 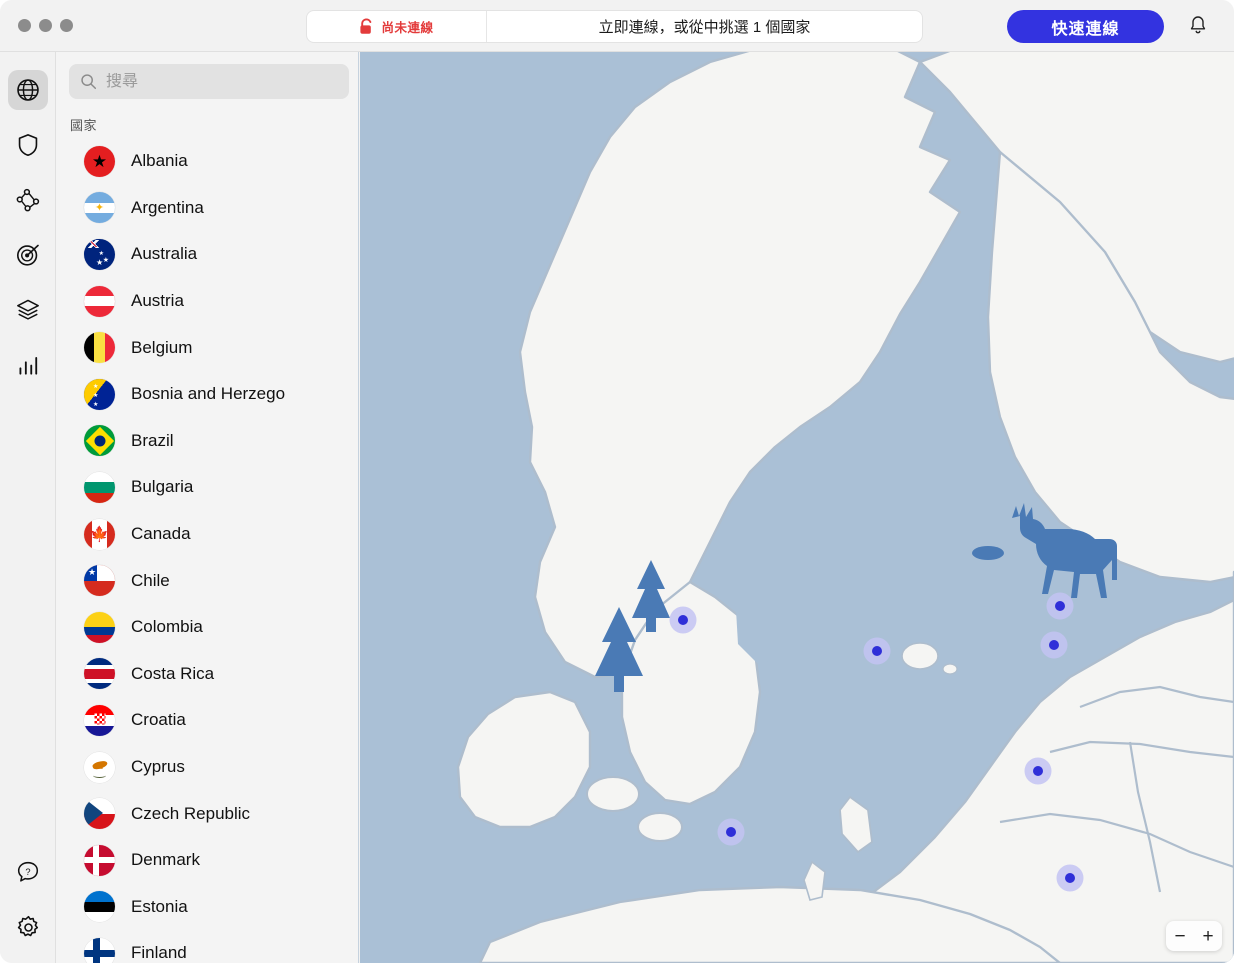 I want to click on search-field, so click(x=209, y=81).